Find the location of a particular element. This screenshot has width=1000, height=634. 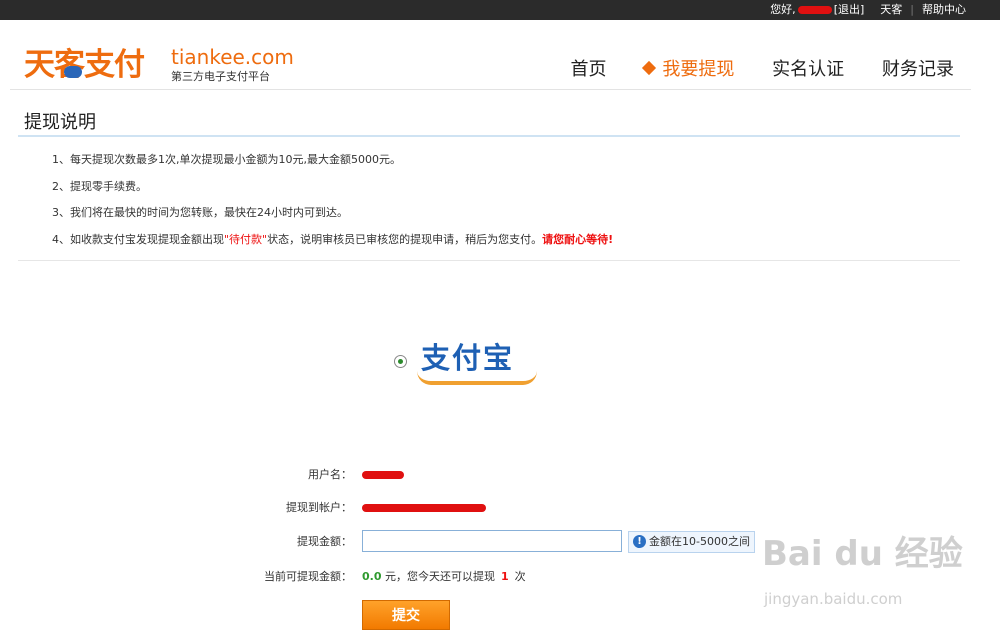

baidu-jingyan-watermark: Bai du 经验 jingyan.baidu.com is located at coordinates (862, 571).